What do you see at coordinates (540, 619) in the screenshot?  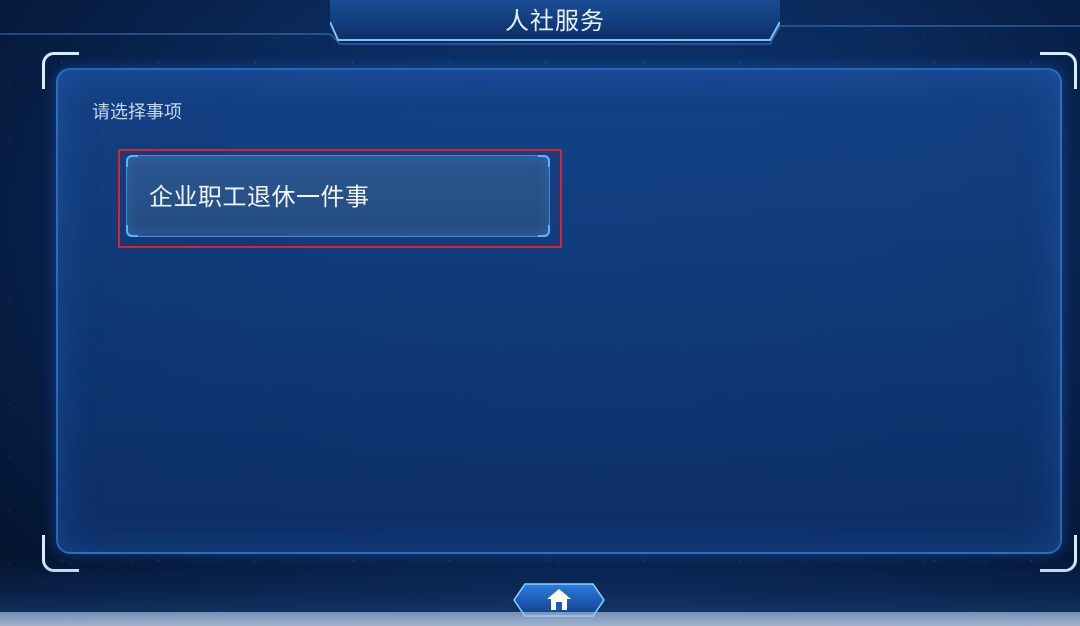 I see `bottom-strip` at bounding box center [540, 619].